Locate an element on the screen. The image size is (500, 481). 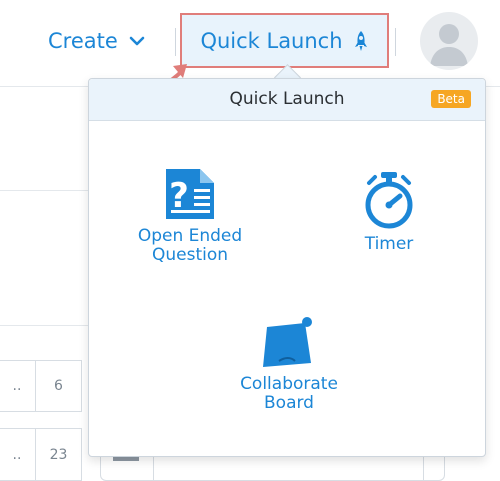
quick-launch-button: Quick Launch is located at coordinates (284, 40).